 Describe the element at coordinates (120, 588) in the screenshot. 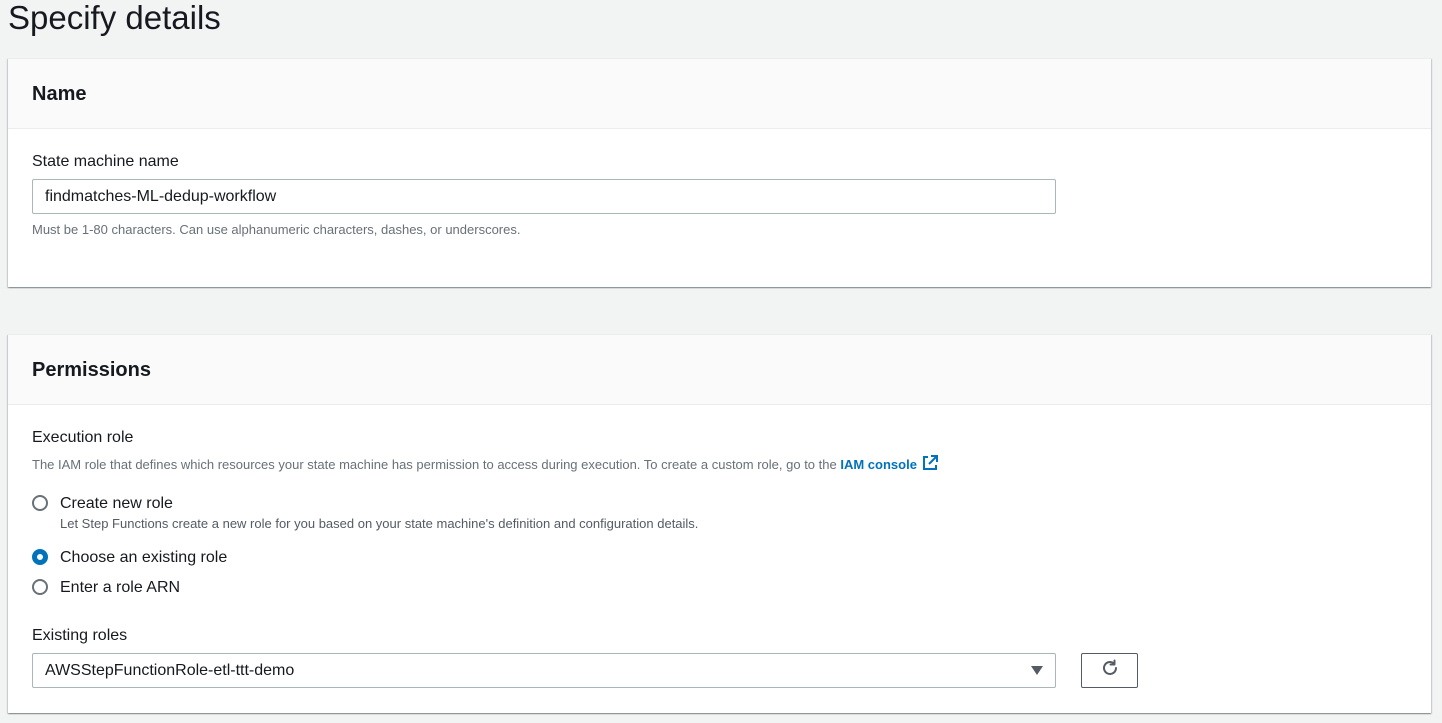

I see `radio-enter-role-arn-label: Enter a role ARN` at that location.